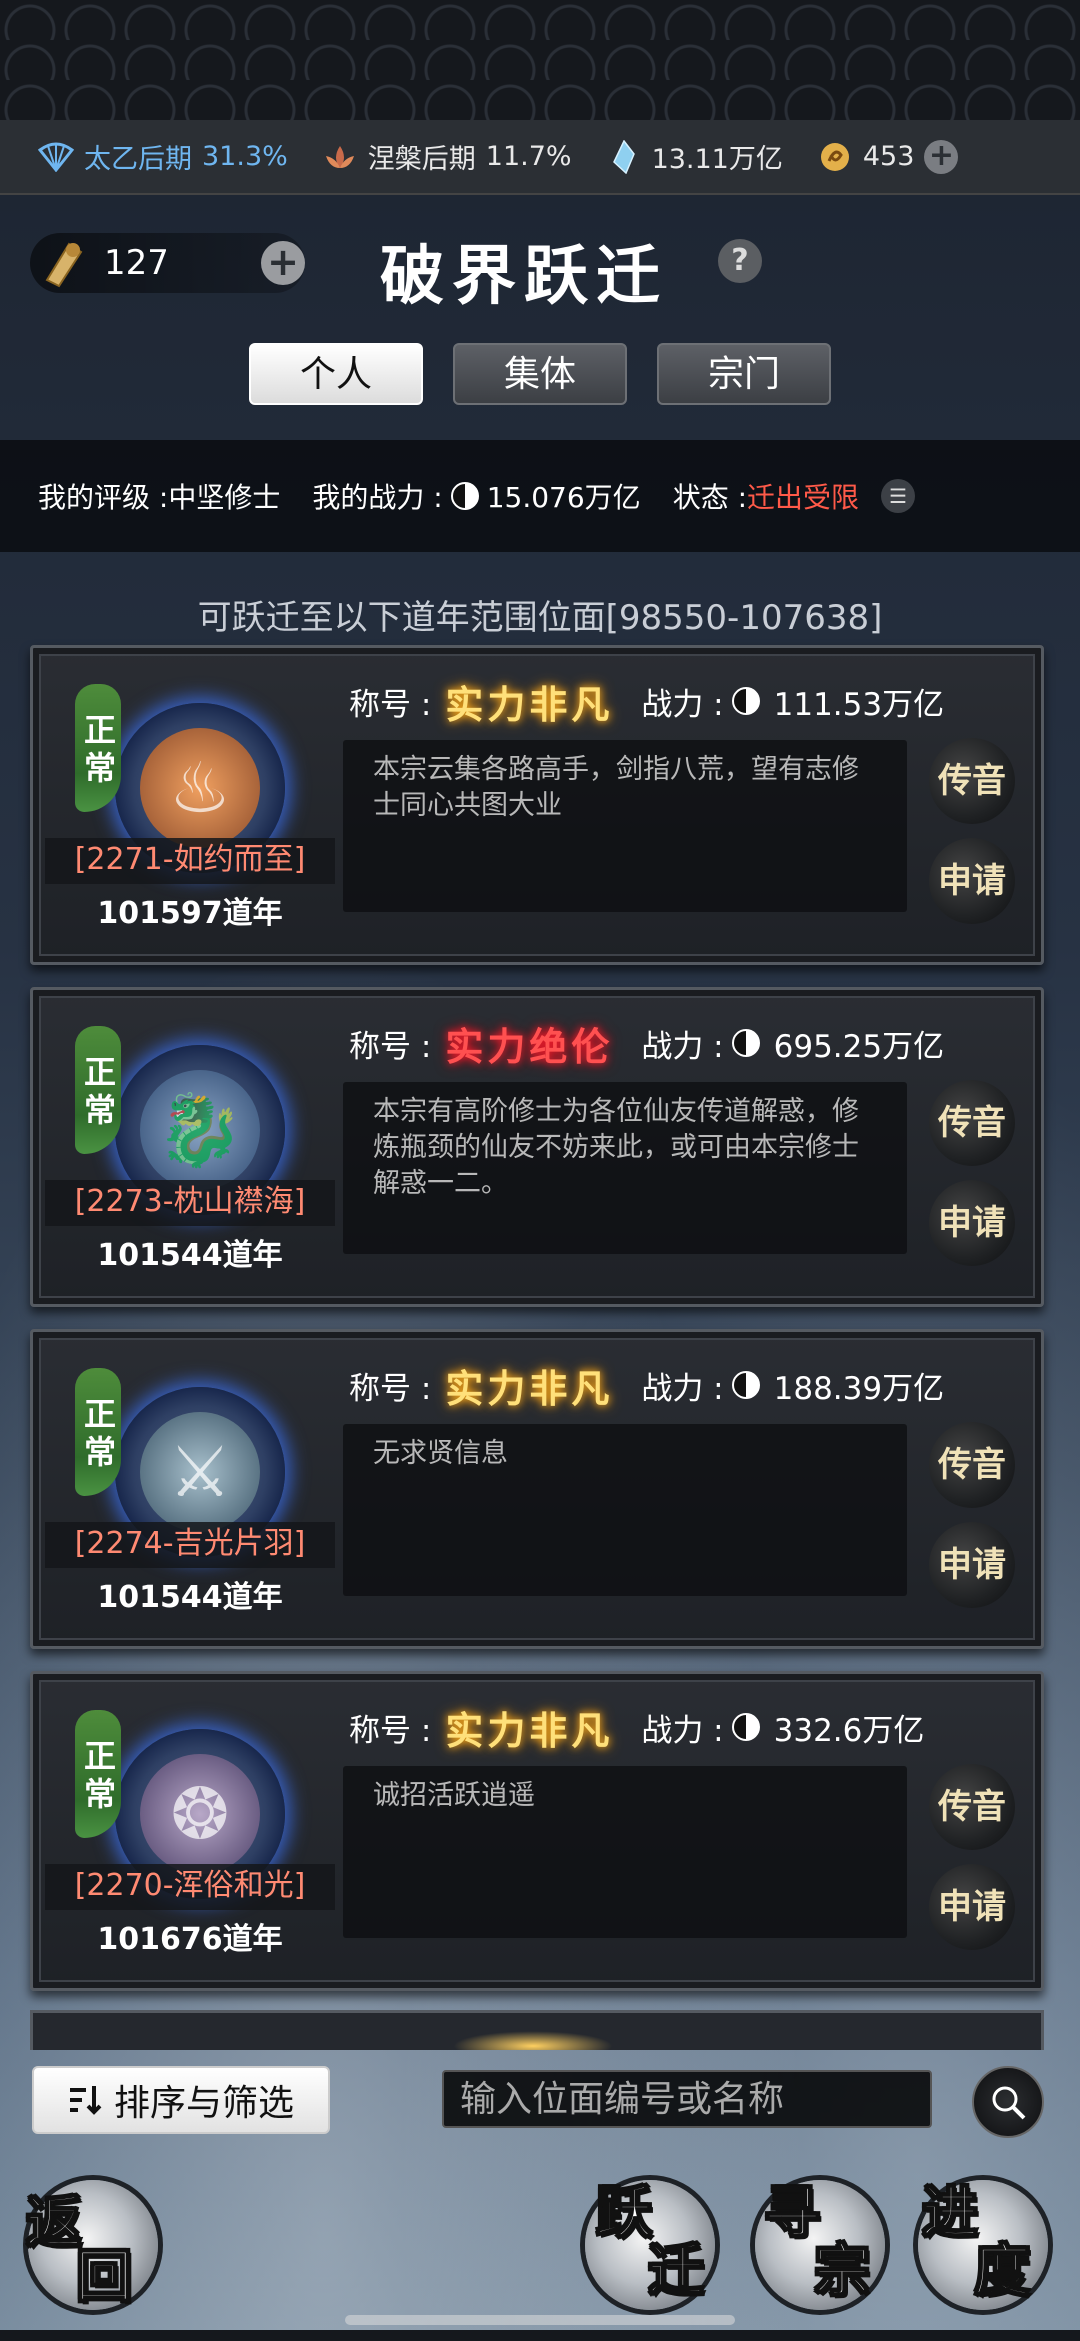 This screenshot has width=1080, height=2341. What do you see at coordinates (54, 2223) in the screenshot?
I see `back-label-1: 返` at bounding box center [54, 2223].